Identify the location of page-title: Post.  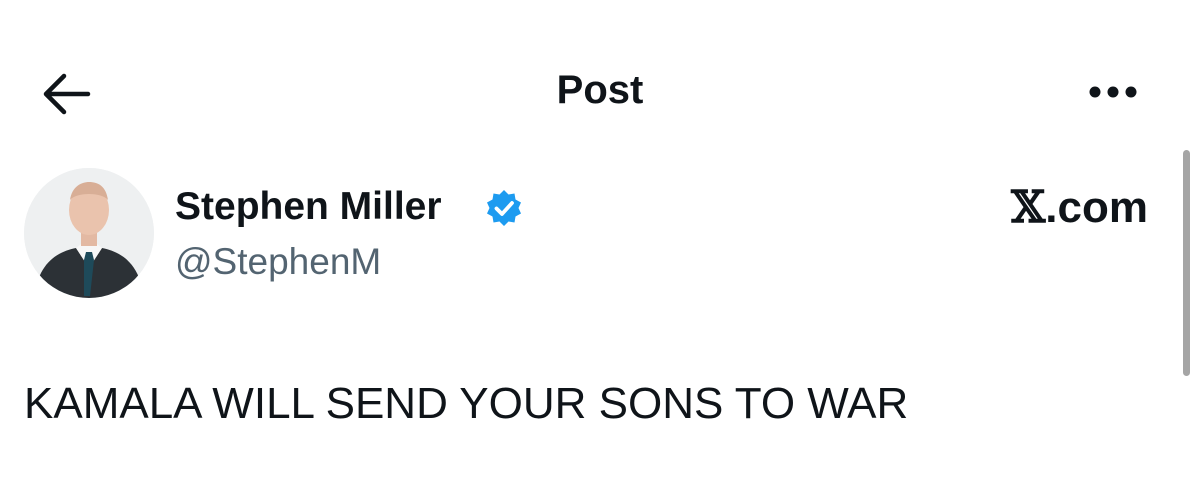
(600, 90).